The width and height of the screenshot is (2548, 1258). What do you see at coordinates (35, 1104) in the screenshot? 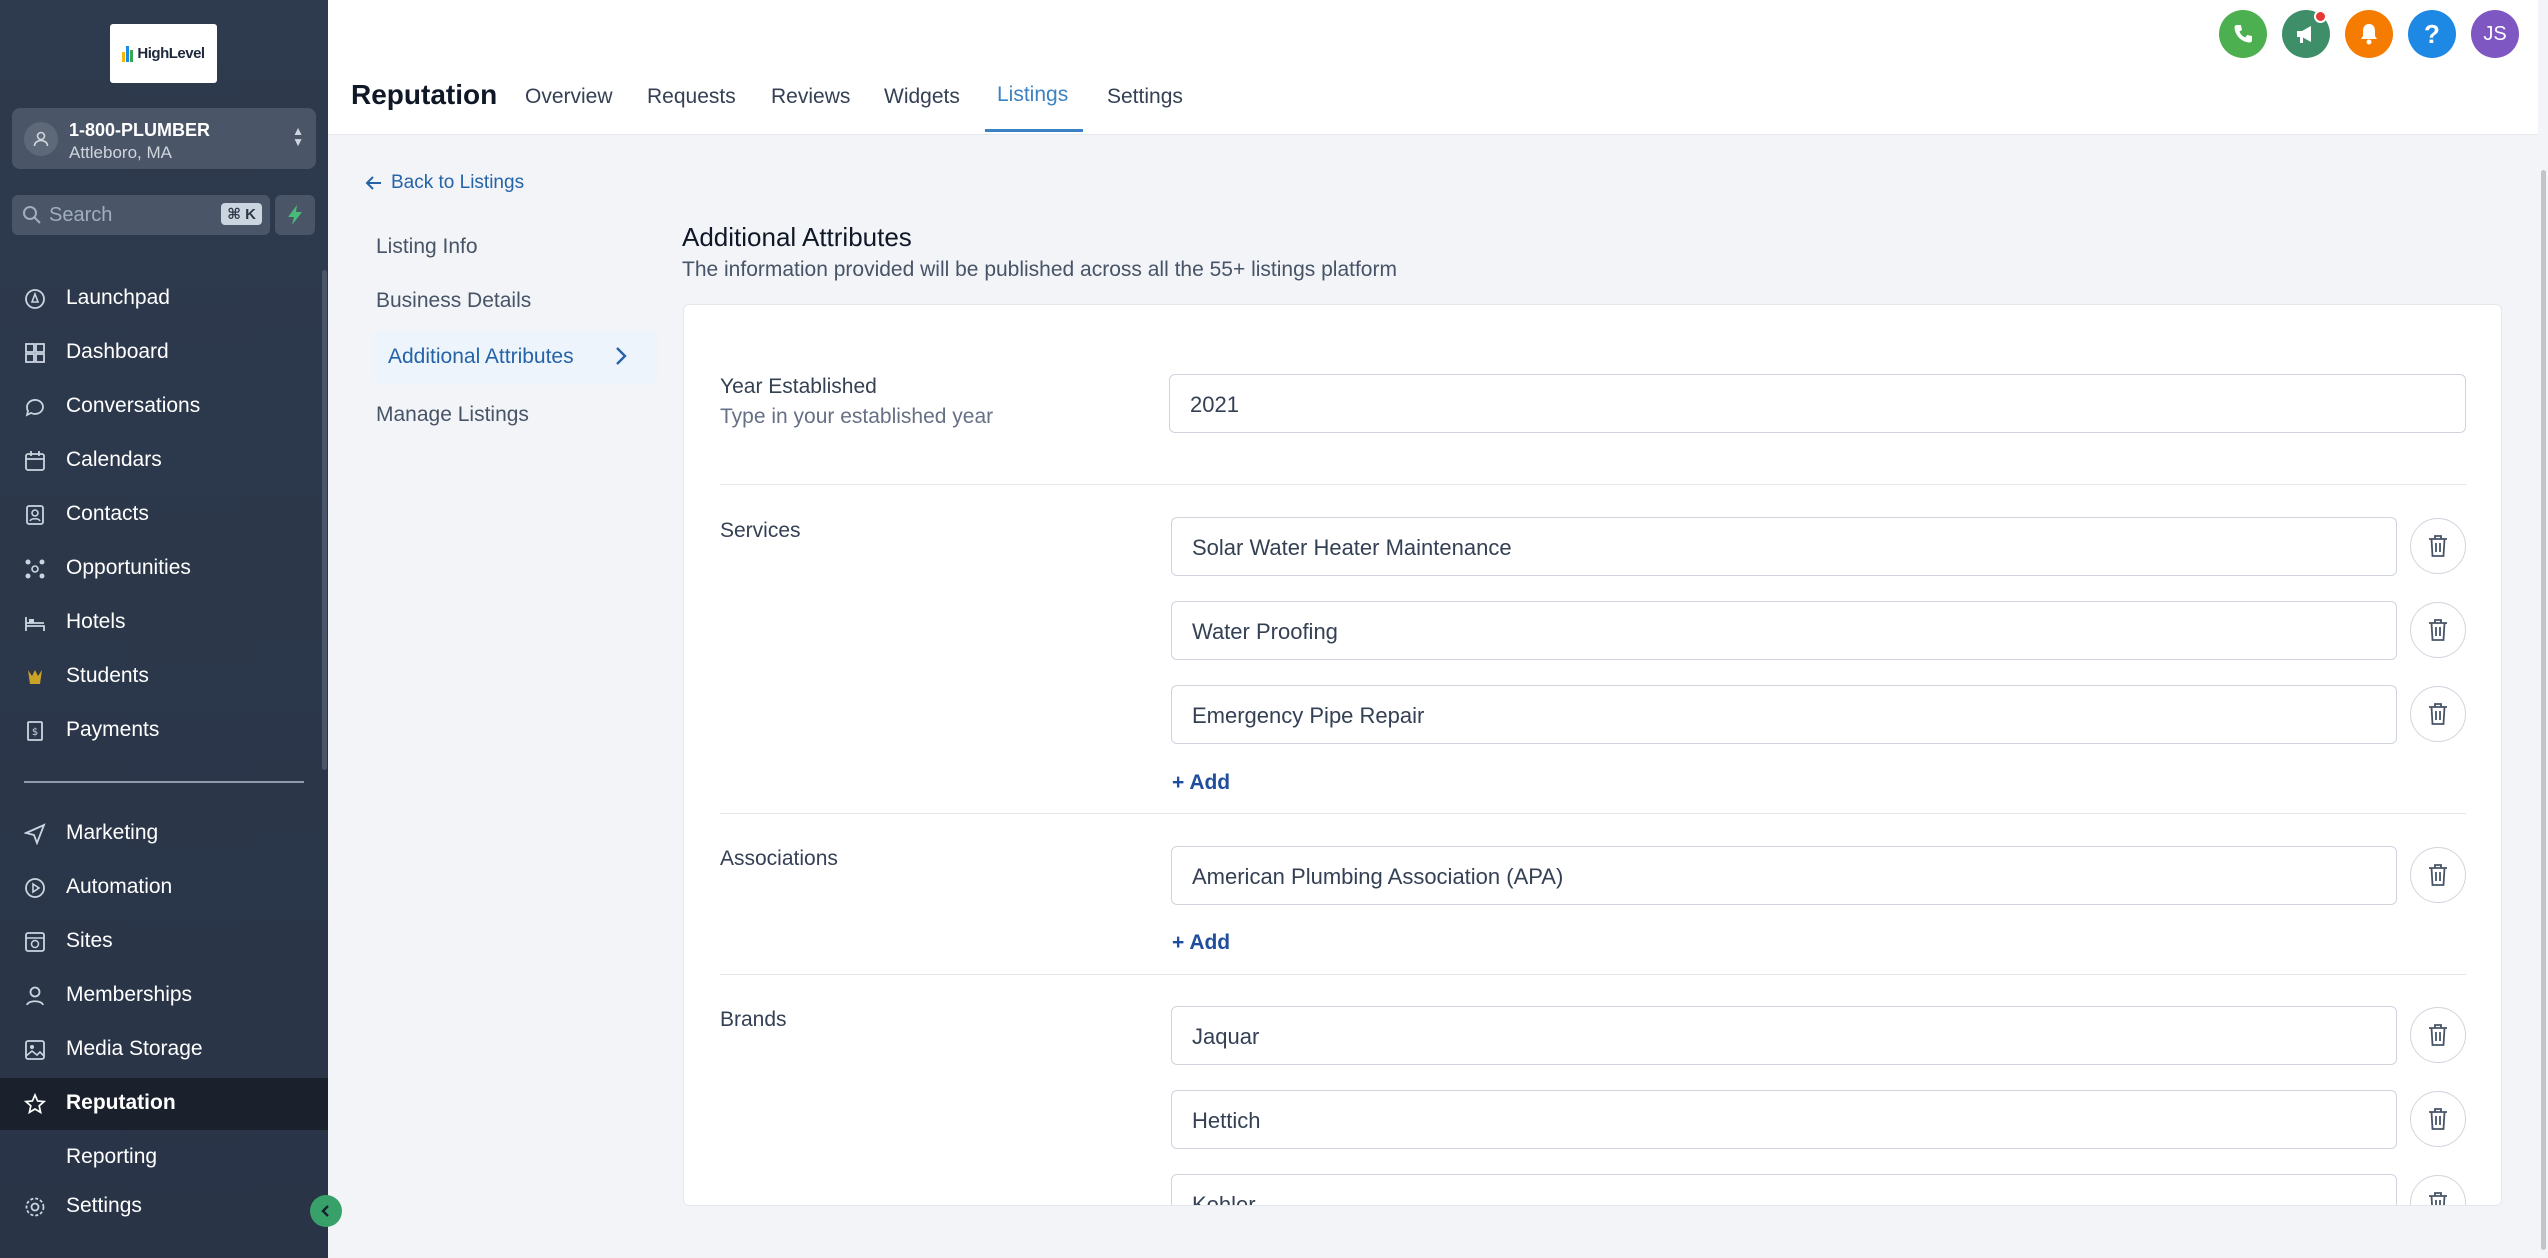
I see `star-icon` at bounding box center [35, 1104].